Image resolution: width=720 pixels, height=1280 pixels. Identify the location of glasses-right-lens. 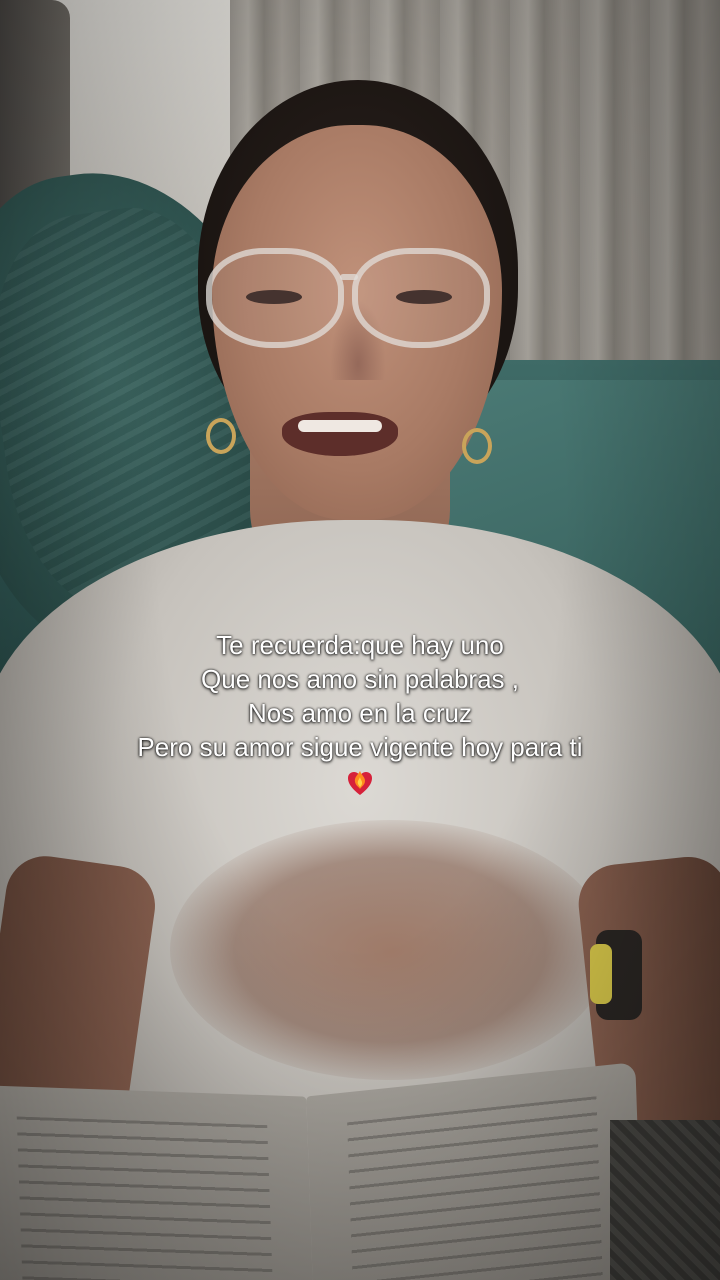
(421, 298).